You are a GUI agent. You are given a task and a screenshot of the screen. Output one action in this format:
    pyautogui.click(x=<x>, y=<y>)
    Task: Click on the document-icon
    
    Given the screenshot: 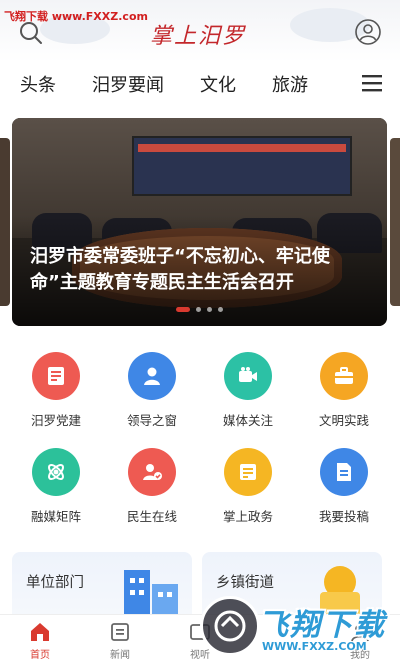 What is the action you would take?
    pyautogui.click(x=56, y=376)
    